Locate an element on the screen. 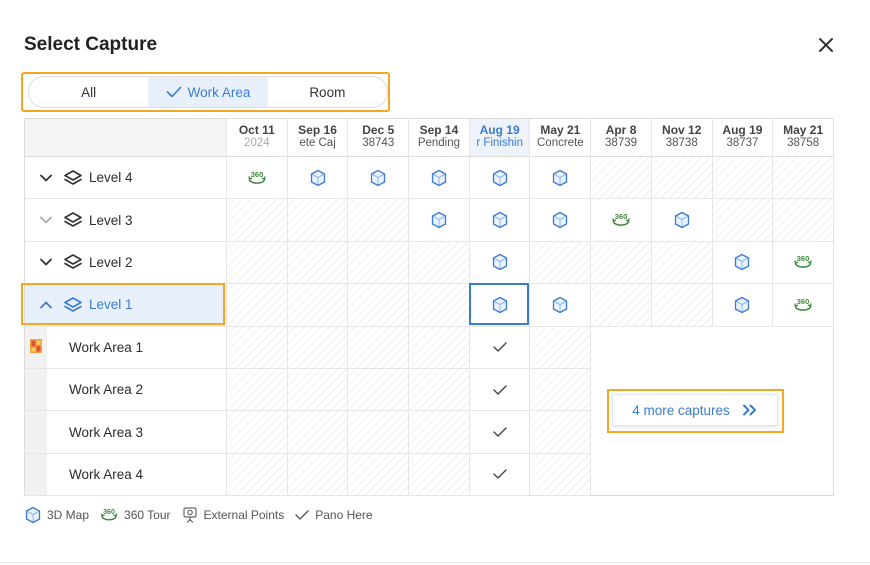 Image resolution: width=870 pixels, height=565 pixels. column-date: May 21 is located at coordinates (803, 130).